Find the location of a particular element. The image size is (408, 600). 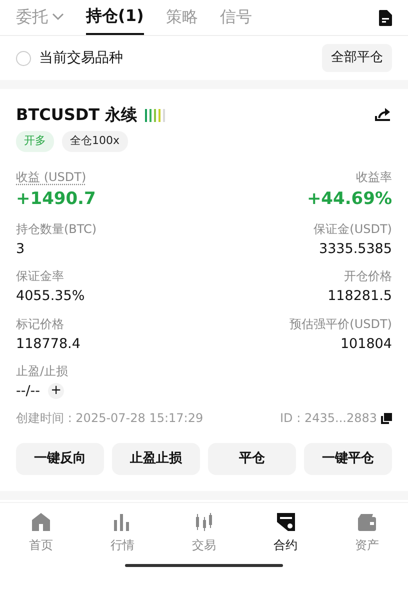

metric-label: 标记价格 is located at coordinates (40, 324).